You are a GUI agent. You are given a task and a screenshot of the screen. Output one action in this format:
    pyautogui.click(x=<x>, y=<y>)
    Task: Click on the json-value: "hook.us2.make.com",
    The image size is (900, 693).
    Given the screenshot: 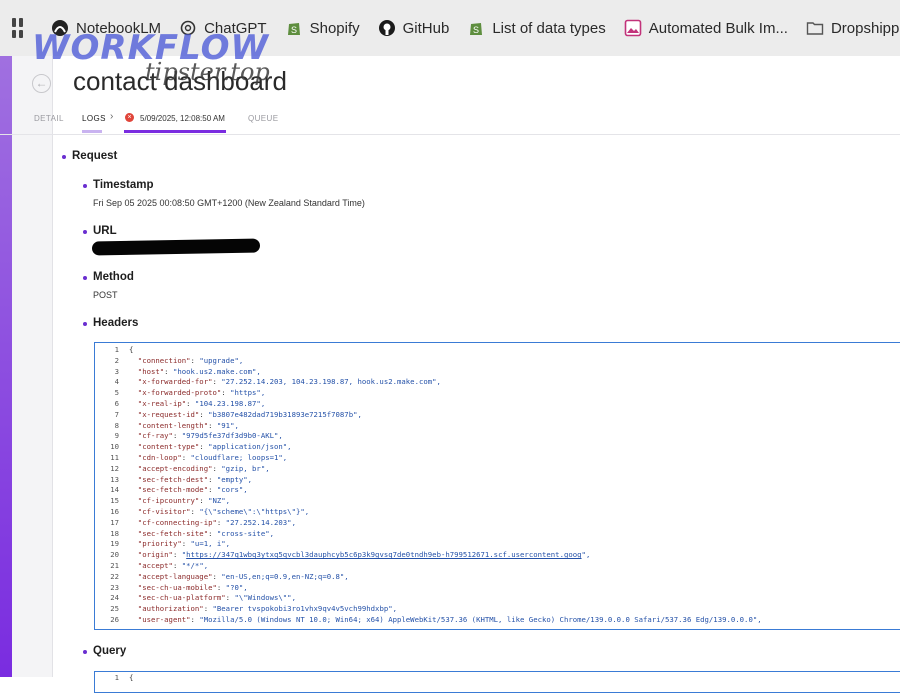 What is the action you would take?
    pyautogui.click(x=216, y=371)
    